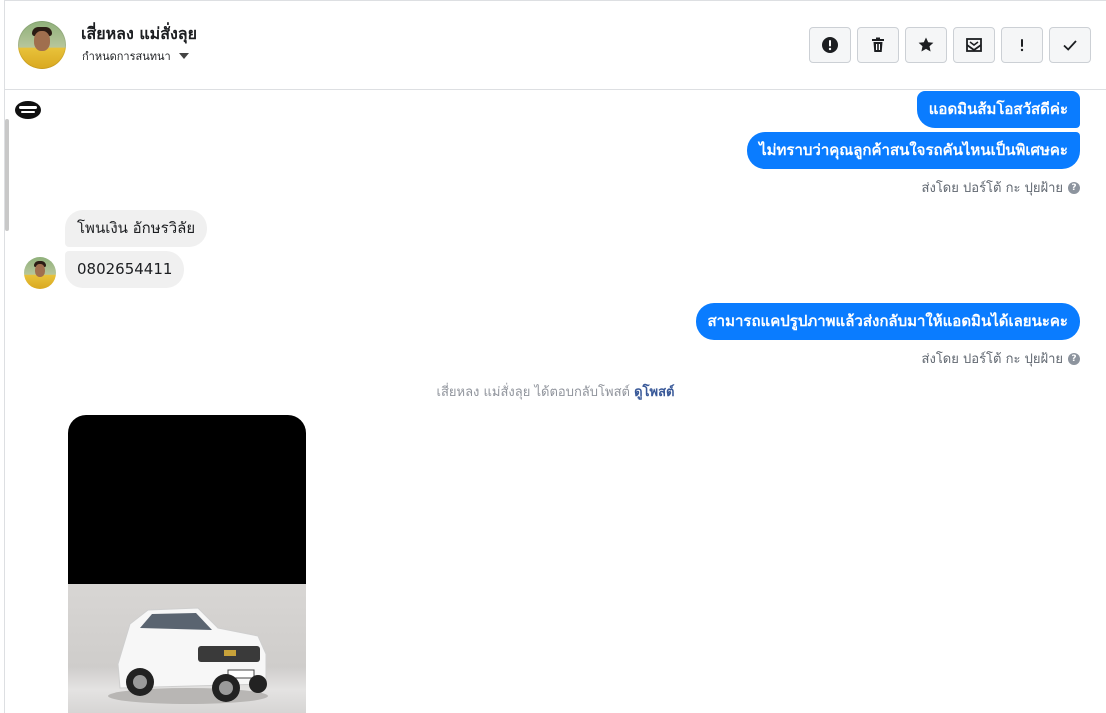  I want to click on alert-circle-icon, so click(830, 45).